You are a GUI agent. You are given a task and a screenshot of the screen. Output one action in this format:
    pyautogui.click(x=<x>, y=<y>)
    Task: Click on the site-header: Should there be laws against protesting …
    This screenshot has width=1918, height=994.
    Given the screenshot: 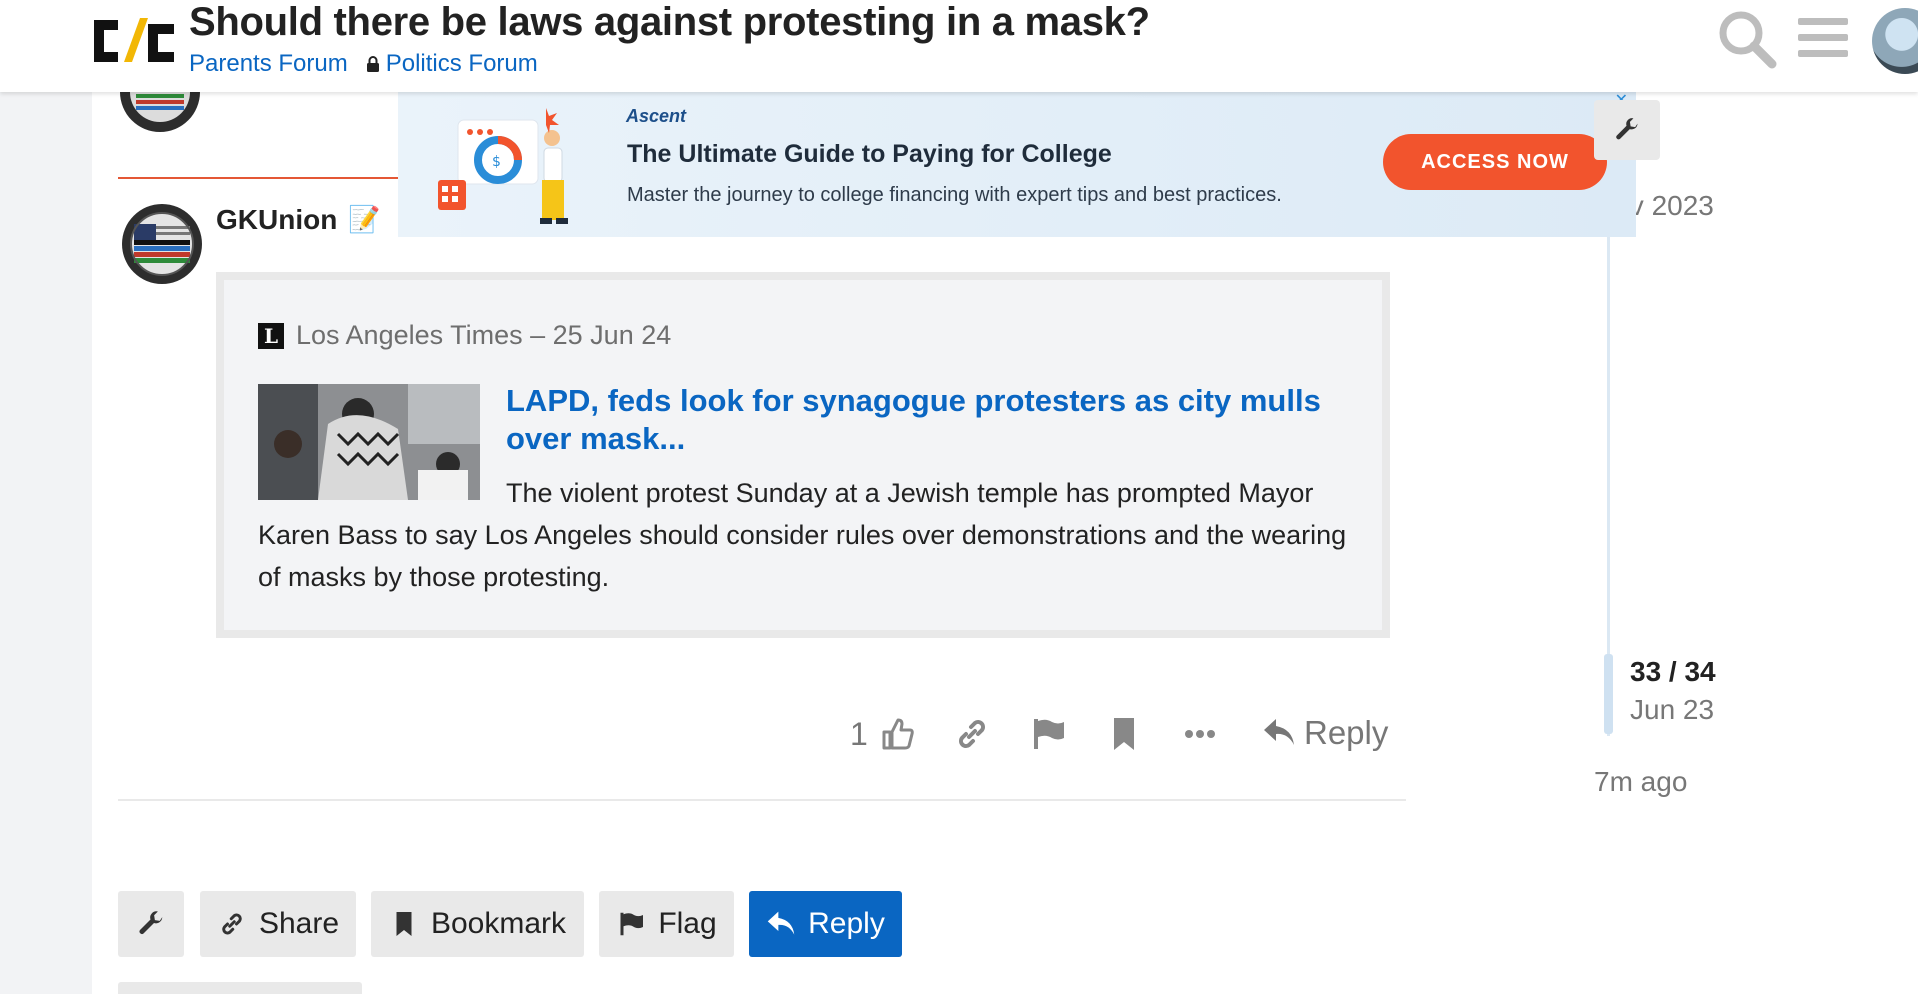 What is the action you would take?
    pyautogui.click(x=959, y=46)
    